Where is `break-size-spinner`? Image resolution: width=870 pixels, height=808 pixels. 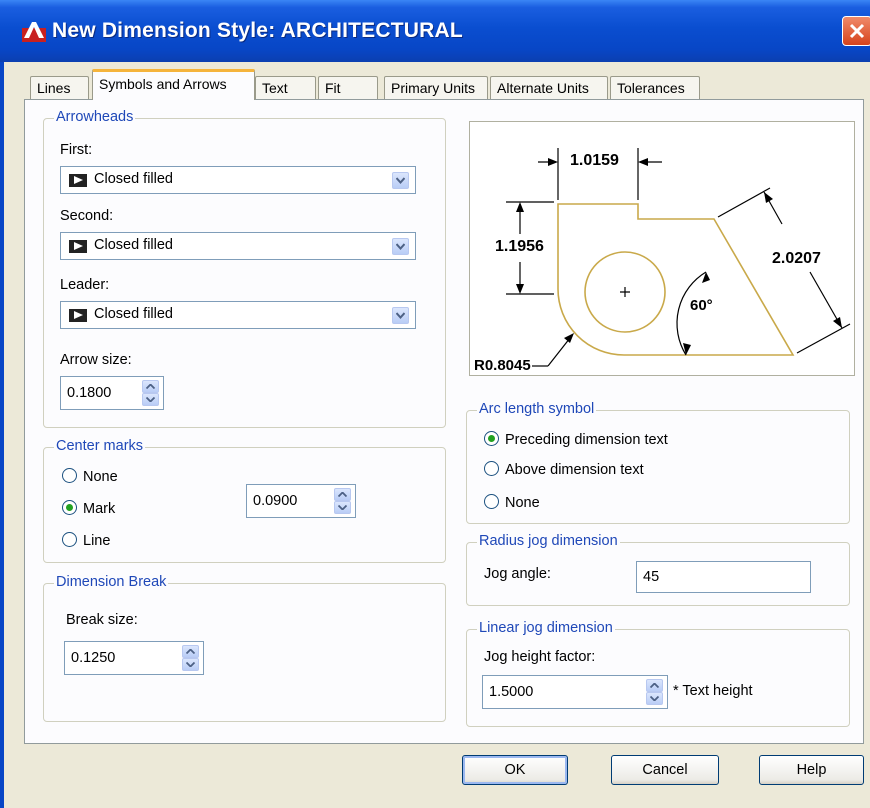
break-size-spinner is located at coordinates (190, 658).